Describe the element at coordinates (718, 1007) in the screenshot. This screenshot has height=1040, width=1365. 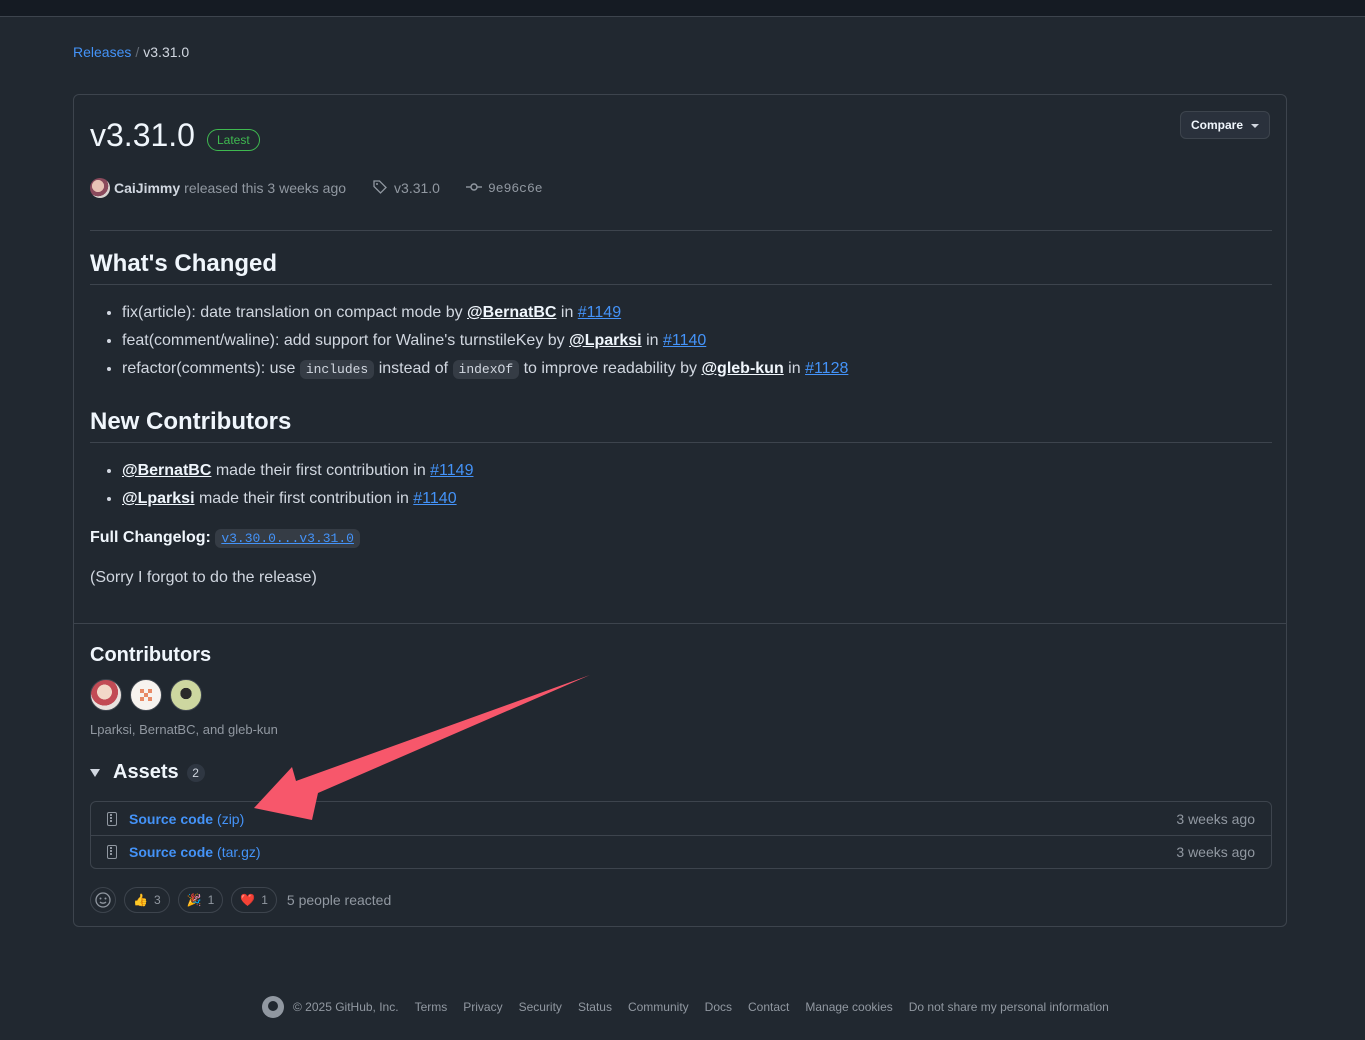
I see `footer-link-docs: Docs` at that location.